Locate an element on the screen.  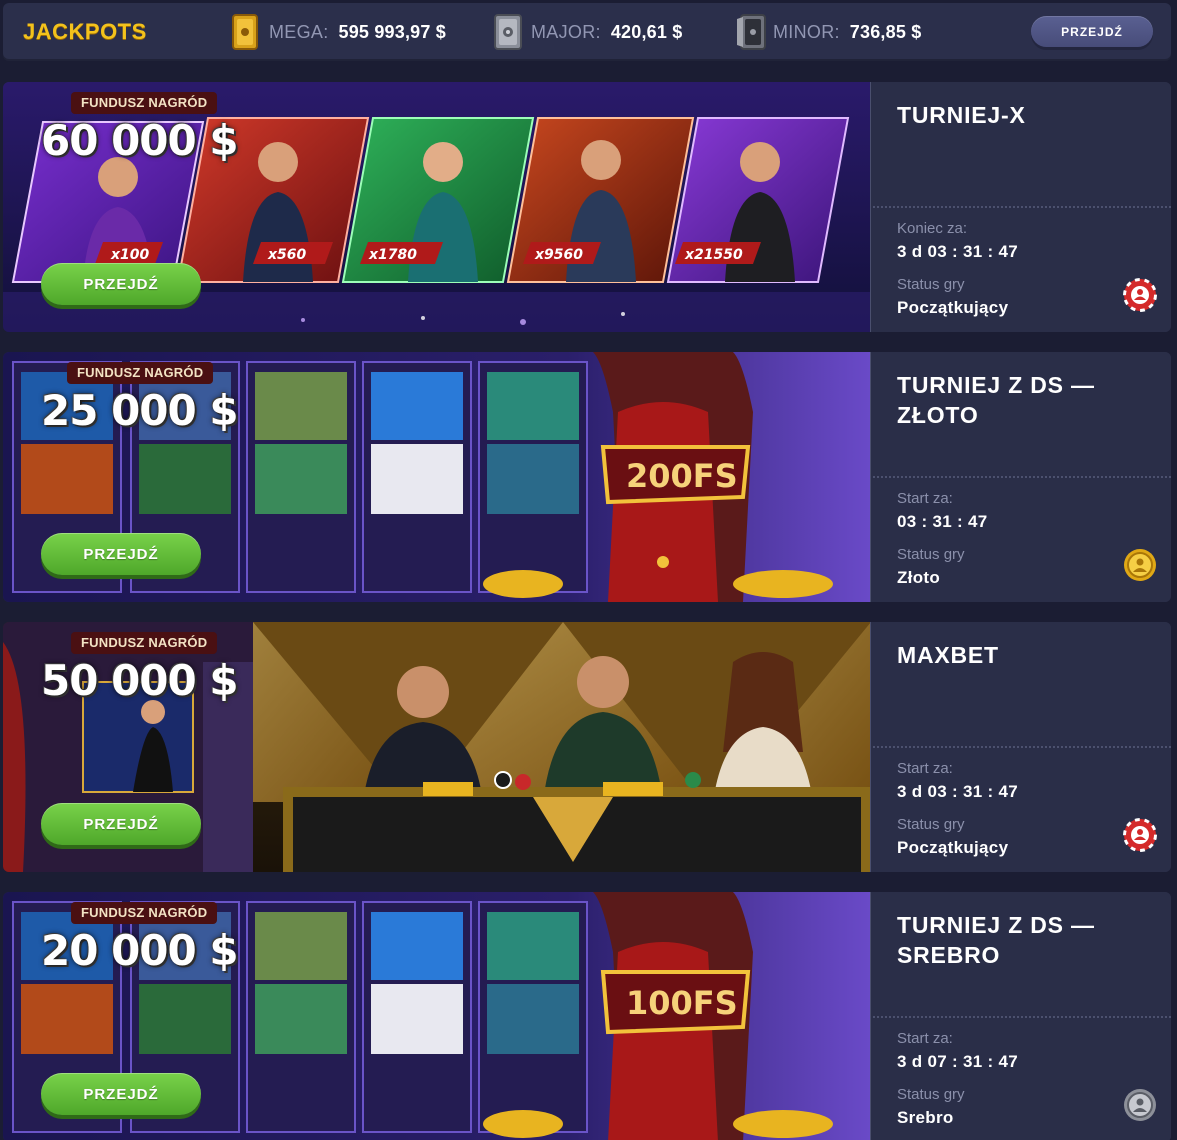
jackpot-major-label: MAJOR: is located at coordinates (566, 31).